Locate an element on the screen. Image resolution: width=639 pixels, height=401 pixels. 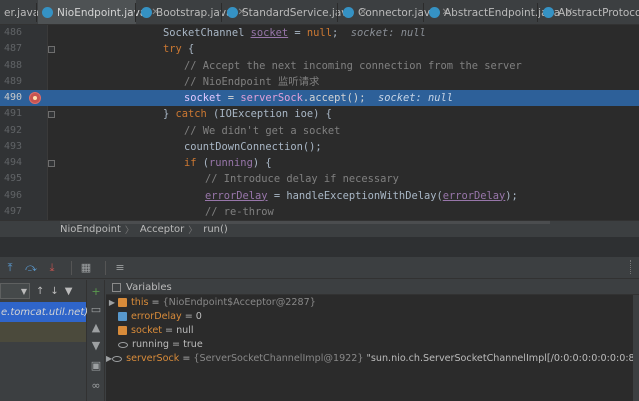
tab-connector-java: Connector.java ✕ is located at coordinates (394, 12).